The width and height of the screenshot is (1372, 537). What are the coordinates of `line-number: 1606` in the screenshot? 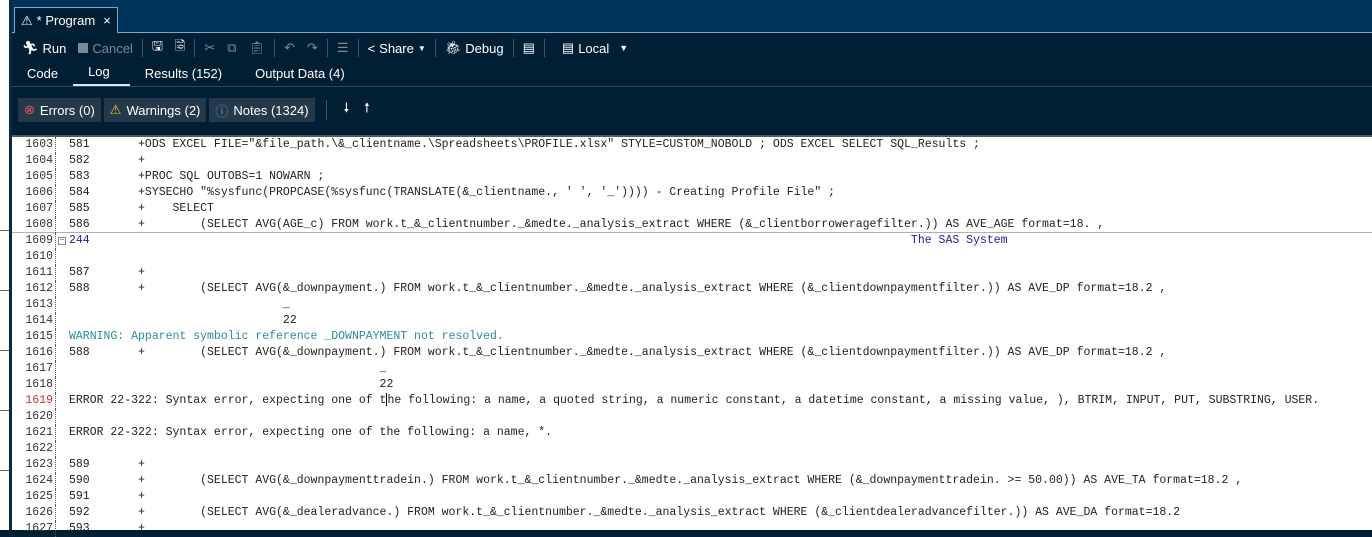 It's located at (34, 193).